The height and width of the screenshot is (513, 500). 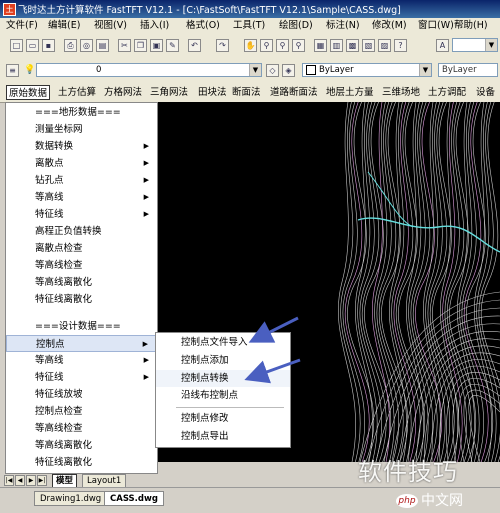 What do you see at coordinates (31, 480) in the screenshot?
I see `next-tab-icon: ▶` at bounding box center [31, 480].